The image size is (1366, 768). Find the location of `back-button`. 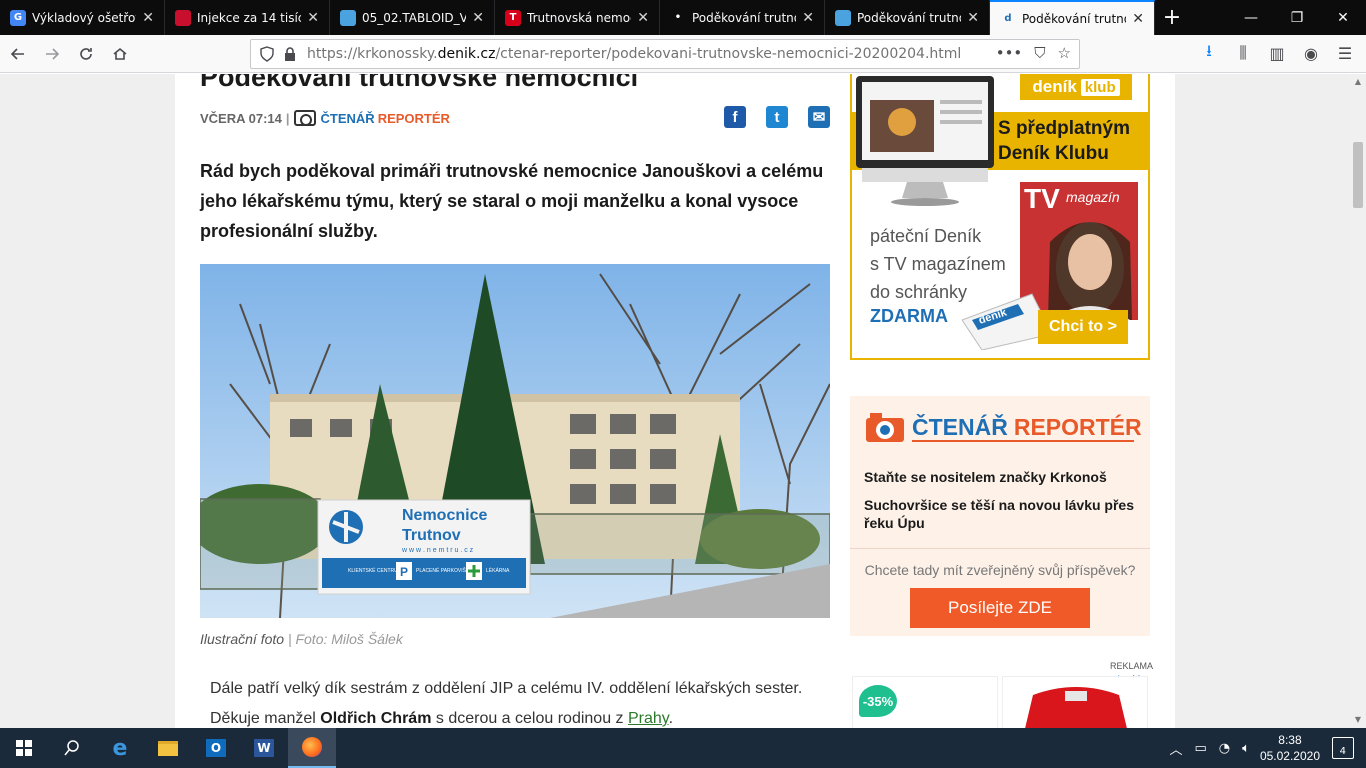

back-button is located at coordinates (18, 54).